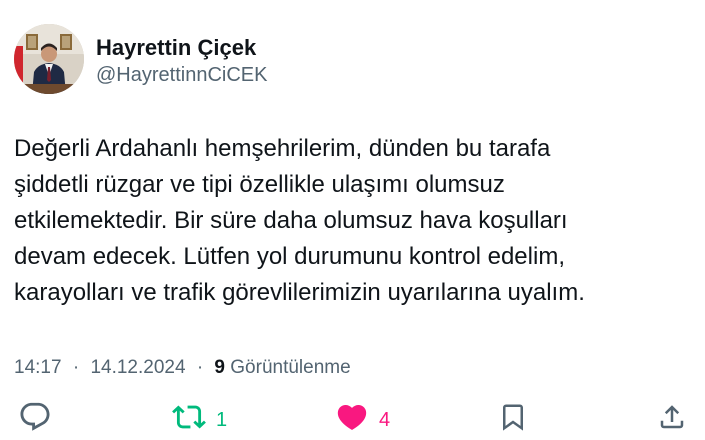 The height and width of the screenshot is (440, 705). I want to click on bookmark-icon, so click(513, 417).